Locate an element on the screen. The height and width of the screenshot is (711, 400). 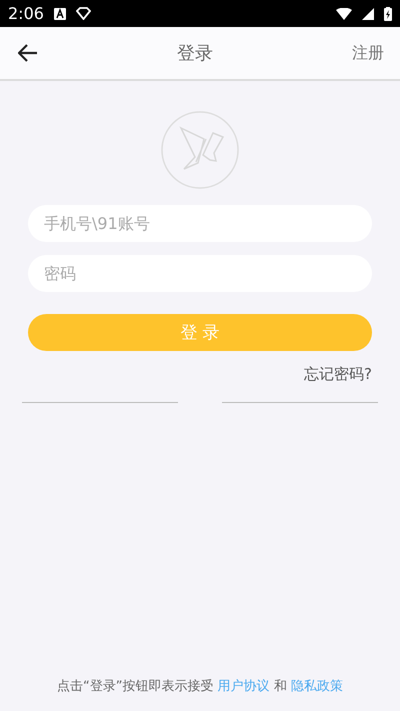
login-button: 登 录 is located at coordinates (200, 332).